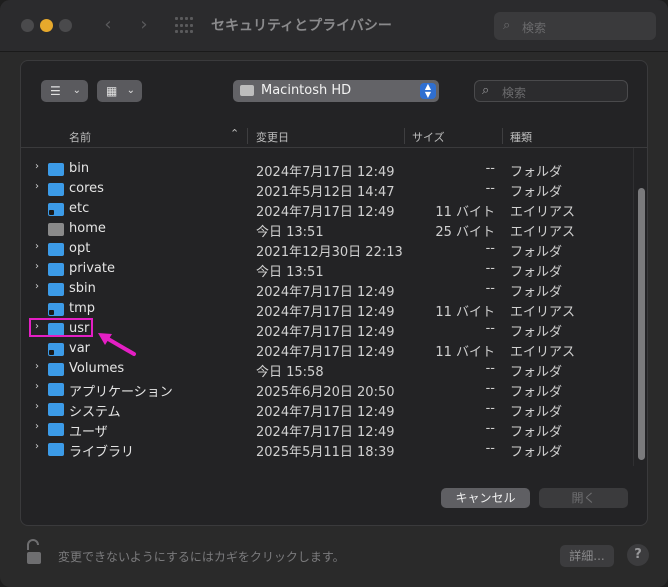 This screenshot has width=668, height=587. I want to click on column-header: 名前 ⌃ 変更日 サイズ 種類, so click(334, 136).